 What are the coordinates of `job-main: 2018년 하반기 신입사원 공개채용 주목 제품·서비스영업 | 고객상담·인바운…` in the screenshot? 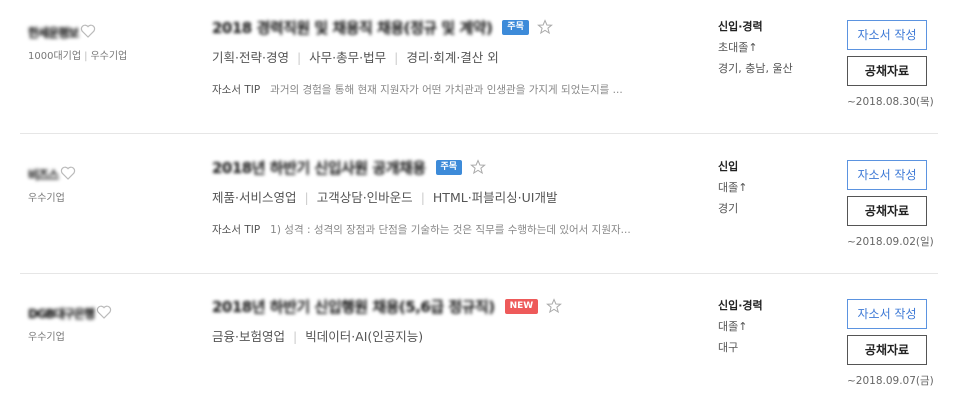 It's located at (452, 196).